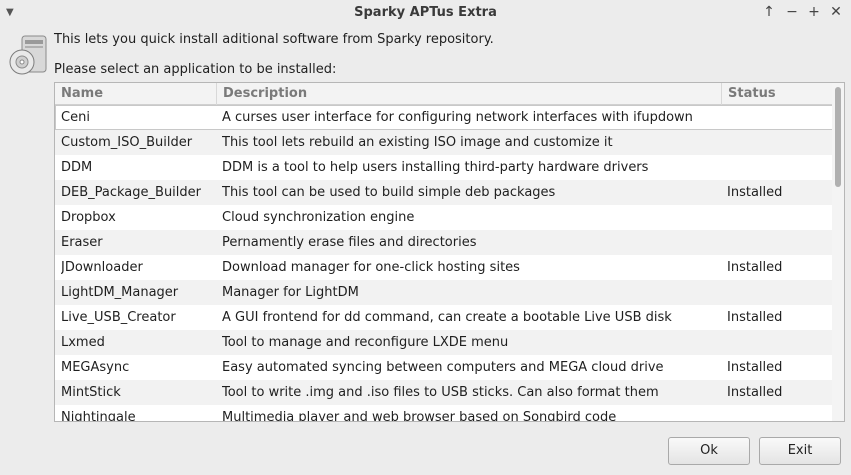 This screenshot has height=475, width=851. I want to click on cell-name: Custom_ISO_Builder, so click(127, 142).